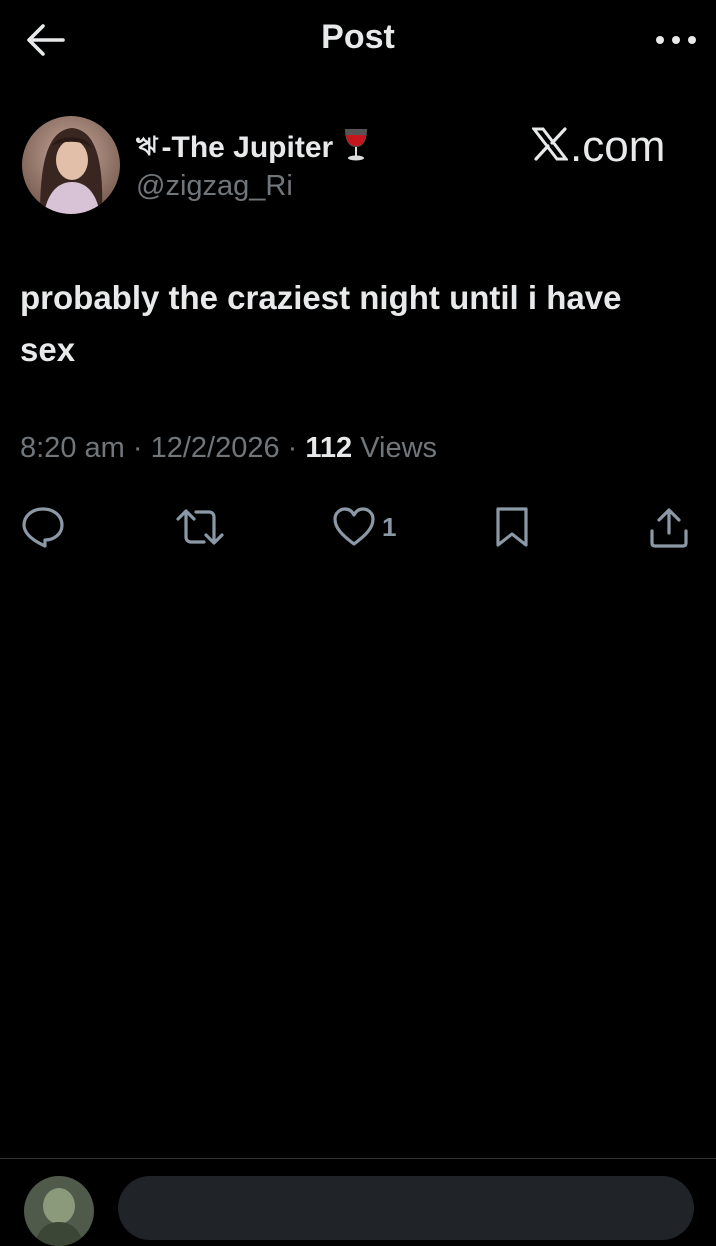  Describe the element at coordinates (214, 186) in the screenshot. I see `author-handle: @zigzag_Ri` at that location.